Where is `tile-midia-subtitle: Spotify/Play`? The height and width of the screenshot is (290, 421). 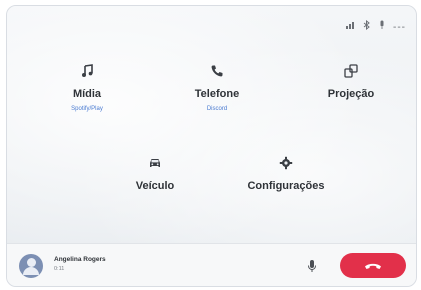 tile-midia-subtitle: Spotify/Play is located at coordinates (87, 109).